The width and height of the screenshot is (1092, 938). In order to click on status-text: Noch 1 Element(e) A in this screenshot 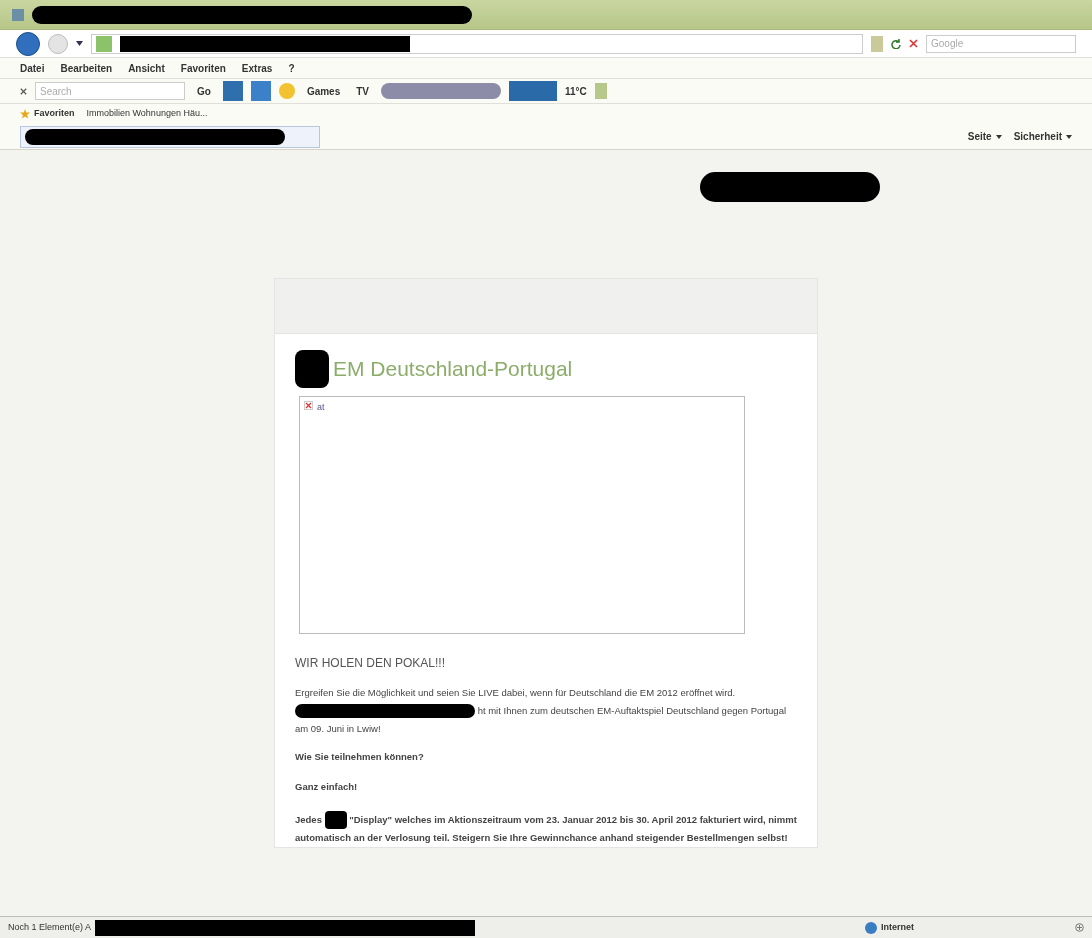, I will do `click(50, 927)`.